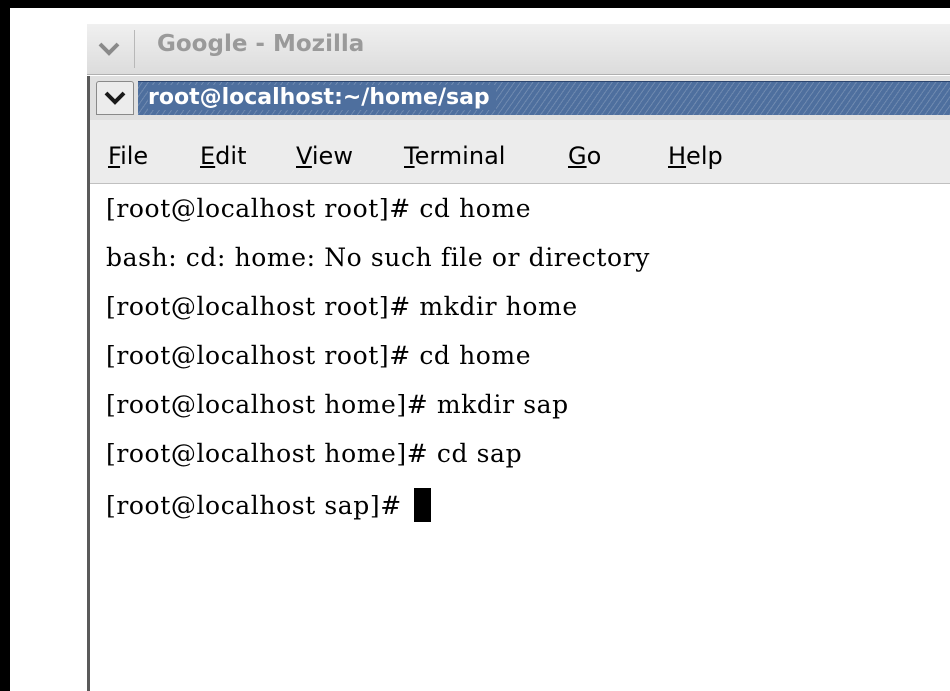 This screenshot has width=950, height=691. Describe the element at coordinates (261, 44) in the screenshot. I see `mozilla-window-title: Google - Mozilla` at that location.